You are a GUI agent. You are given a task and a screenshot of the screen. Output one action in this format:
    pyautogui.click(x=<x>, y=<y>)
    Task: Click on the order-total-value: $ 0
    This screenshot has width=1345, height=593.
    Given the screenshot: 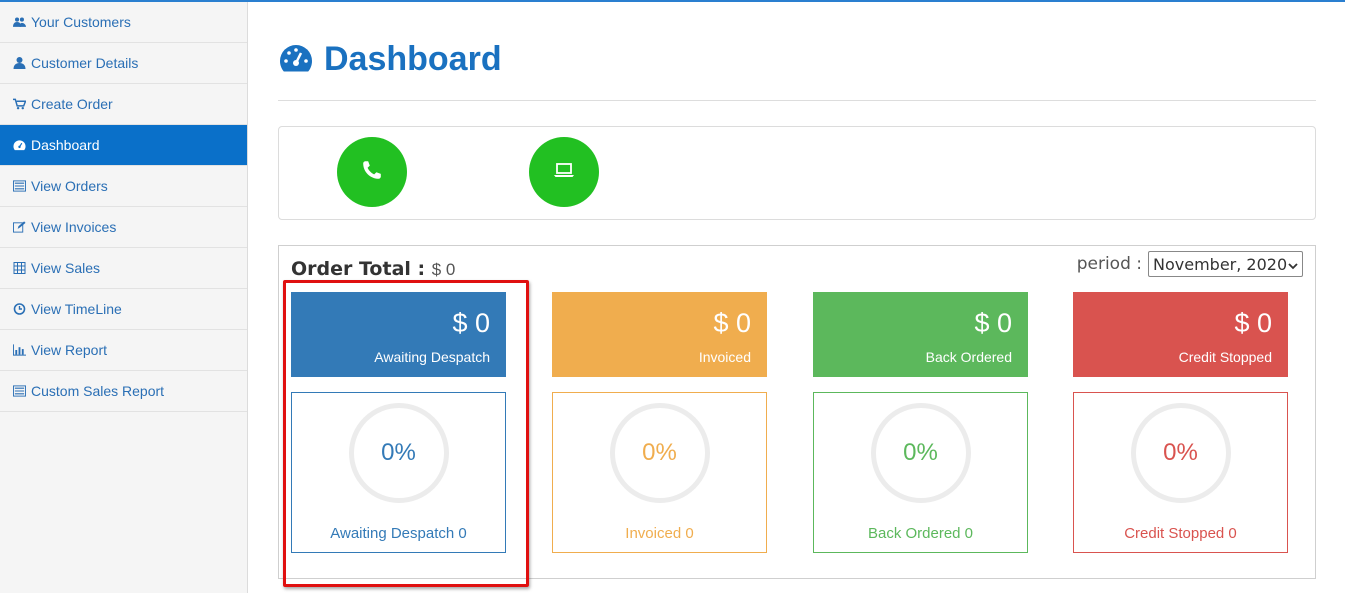 What is the action you would take?
    pyautogui.click(x=443, y=269)
    